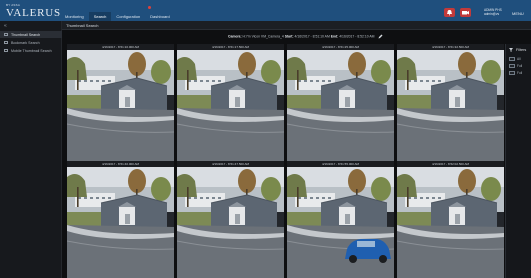 The image size is (531, 278). I want to click on thumbnail-tile: 4/16/2017 - 8:51:40.000 AM, so click(120, 219).